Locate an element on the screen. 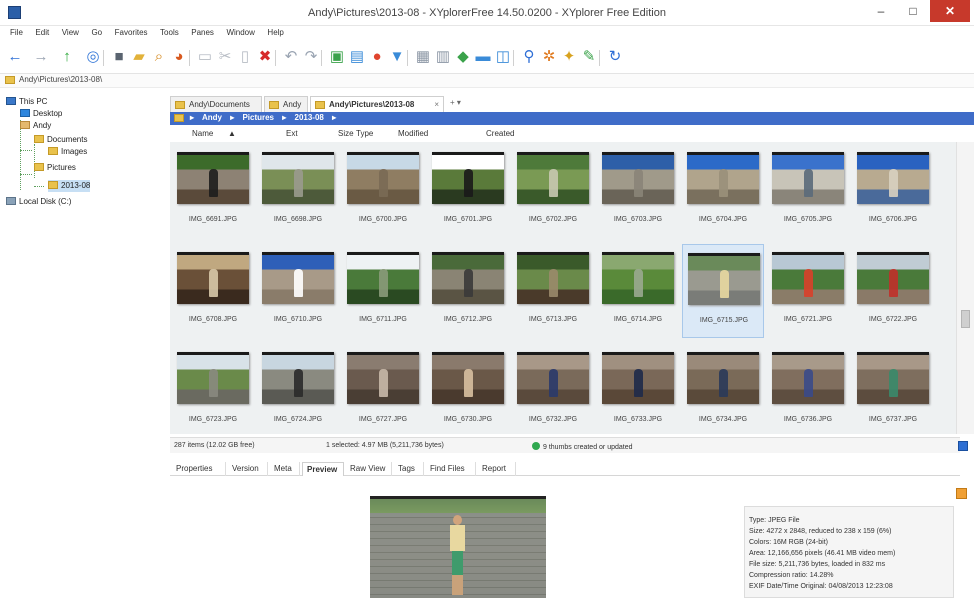  info-tab-version: Version is located at coordinates (248, 469).